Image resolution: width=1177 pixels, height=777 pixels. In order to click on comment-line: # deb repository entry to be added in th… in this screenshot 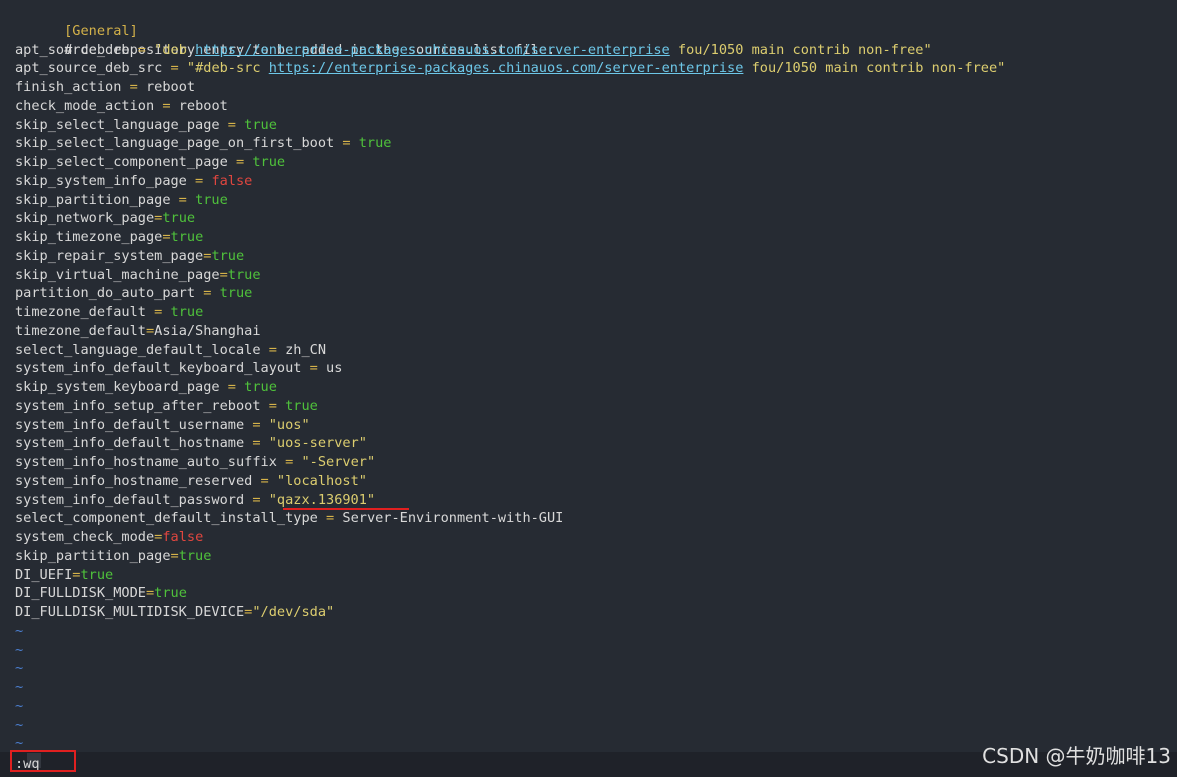, I will do `click(510, 40)`.